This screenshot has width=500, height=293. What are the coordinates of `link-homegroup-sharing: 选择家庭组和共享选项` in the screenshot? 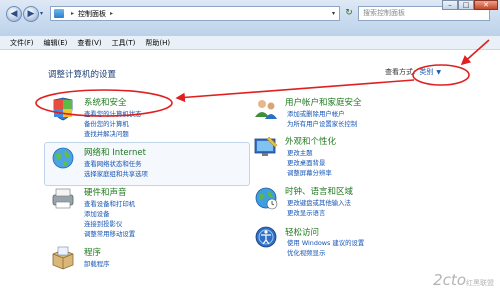 It's located at (116, 173).